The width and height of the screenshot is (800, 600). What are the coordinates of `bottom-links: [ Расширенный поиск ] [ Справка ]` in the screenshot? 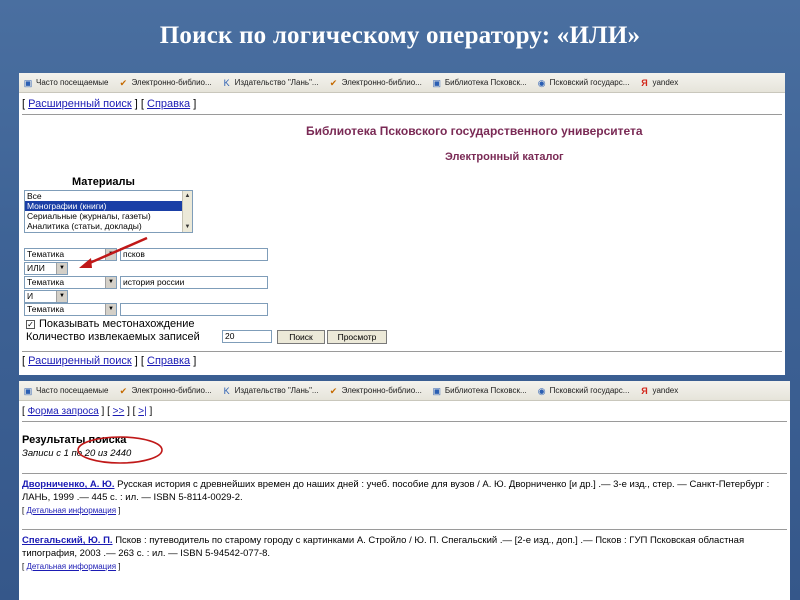 It's located at (109, 361).